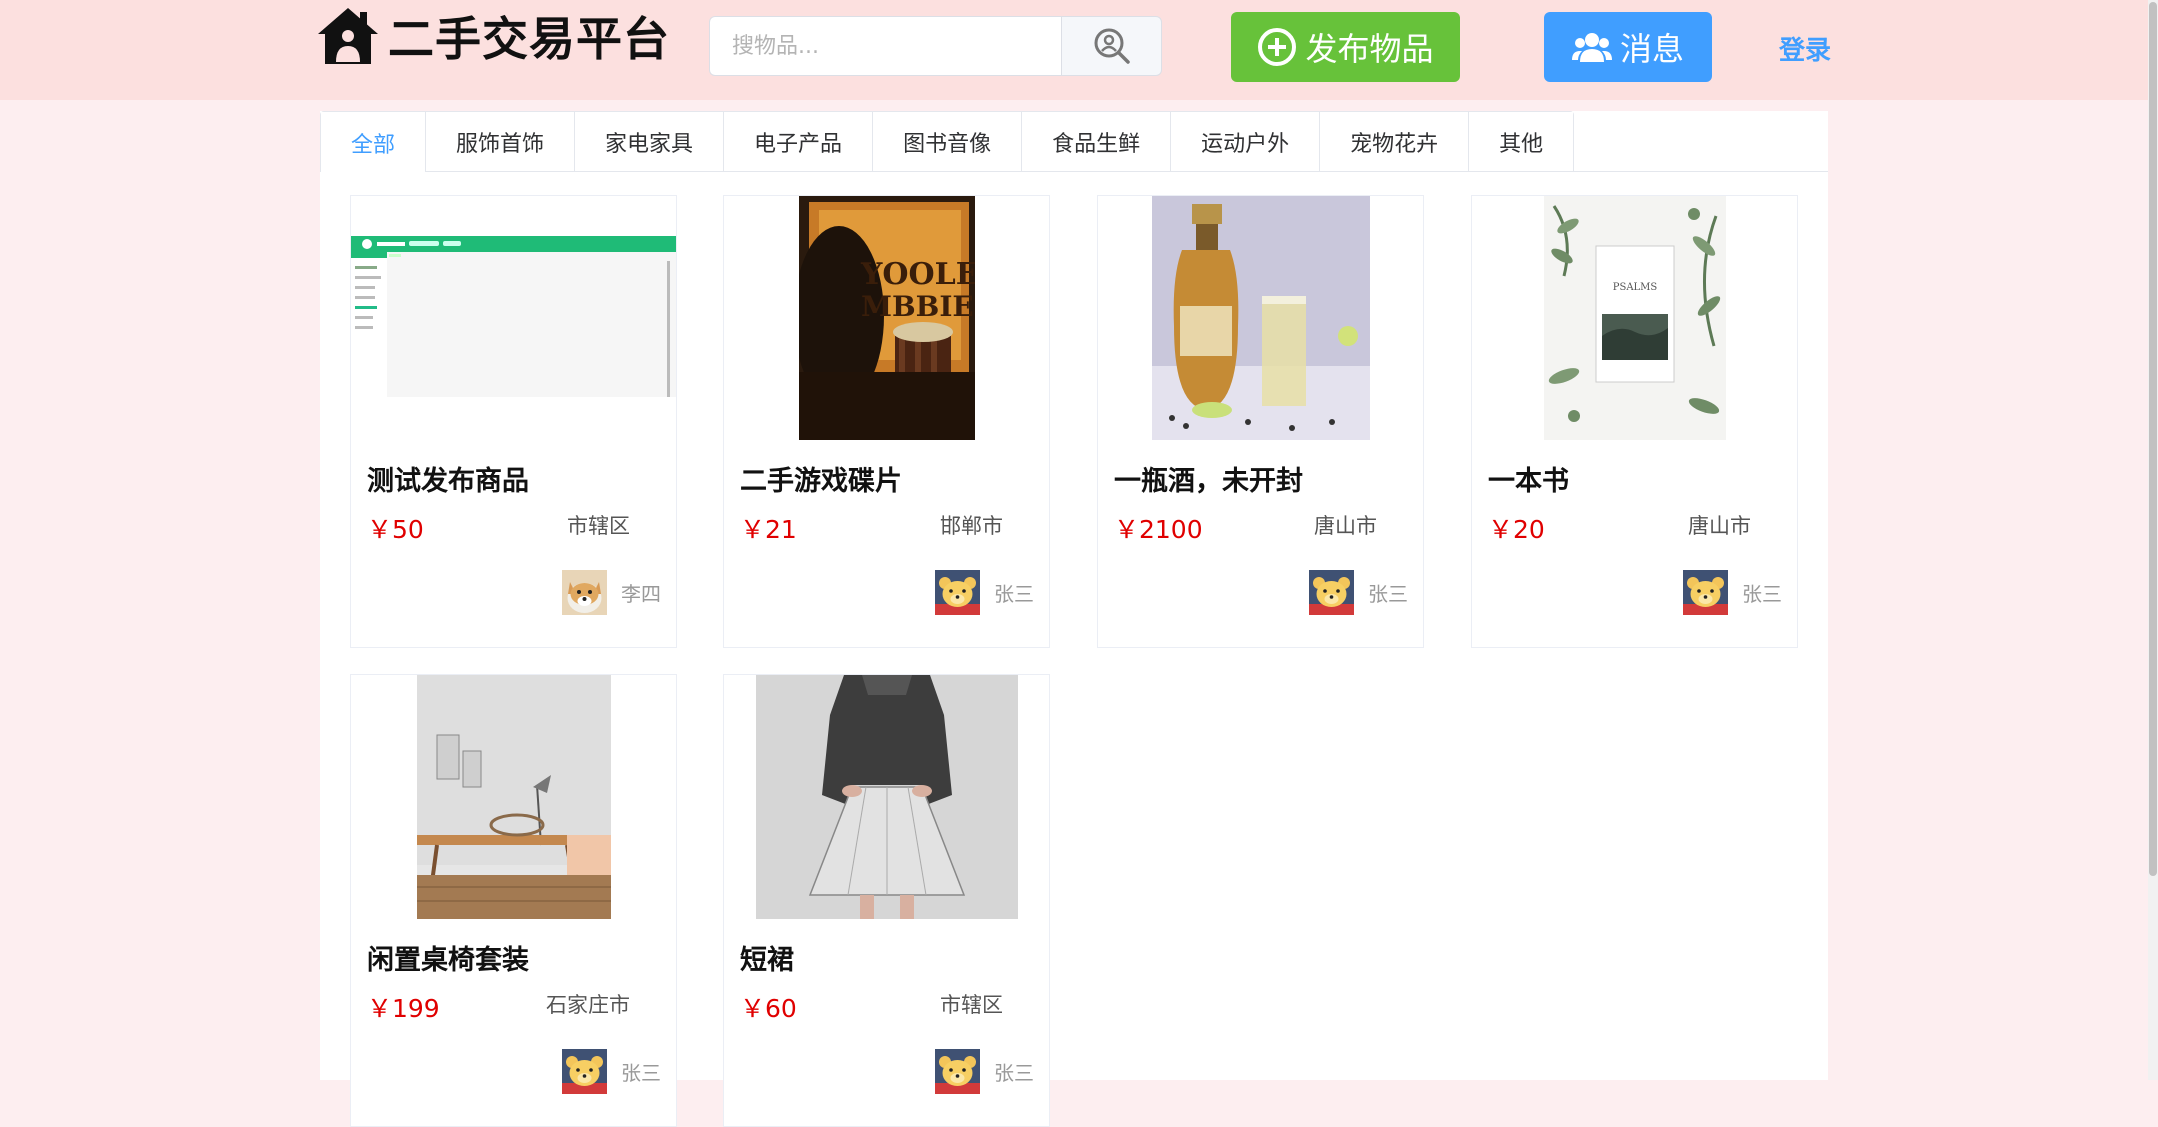 The width and height of the screenshot is (2158, 1127). What do you see at coordinates (448, 957) in the screenshot?
I see `product-title: 闲置桌椅套装` at bounding box center [448, 957].